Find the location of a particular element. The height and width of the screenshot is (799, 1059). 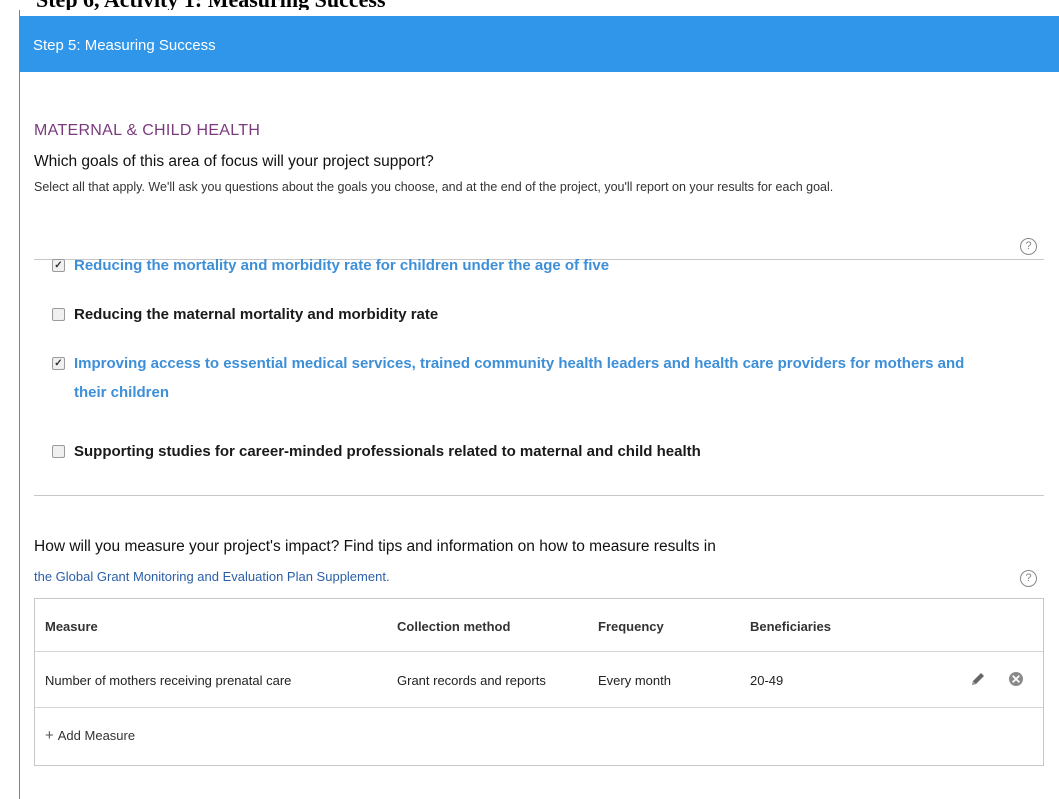

section-divider is located at coordinates (539, 495).